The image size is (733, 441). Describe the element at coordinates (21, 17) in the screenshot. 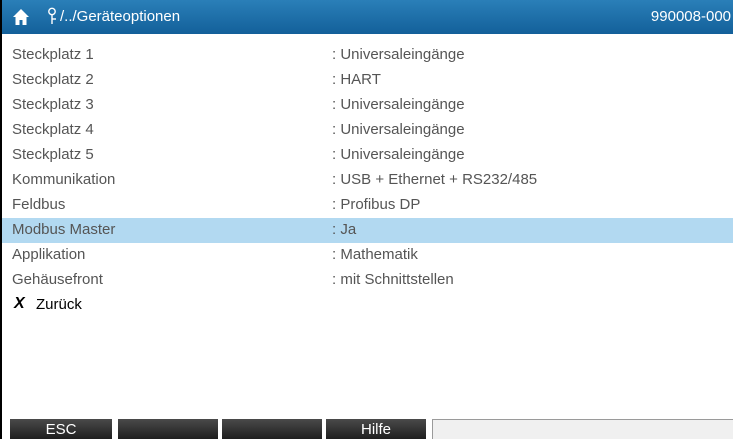

I see `home-icon` at that location.